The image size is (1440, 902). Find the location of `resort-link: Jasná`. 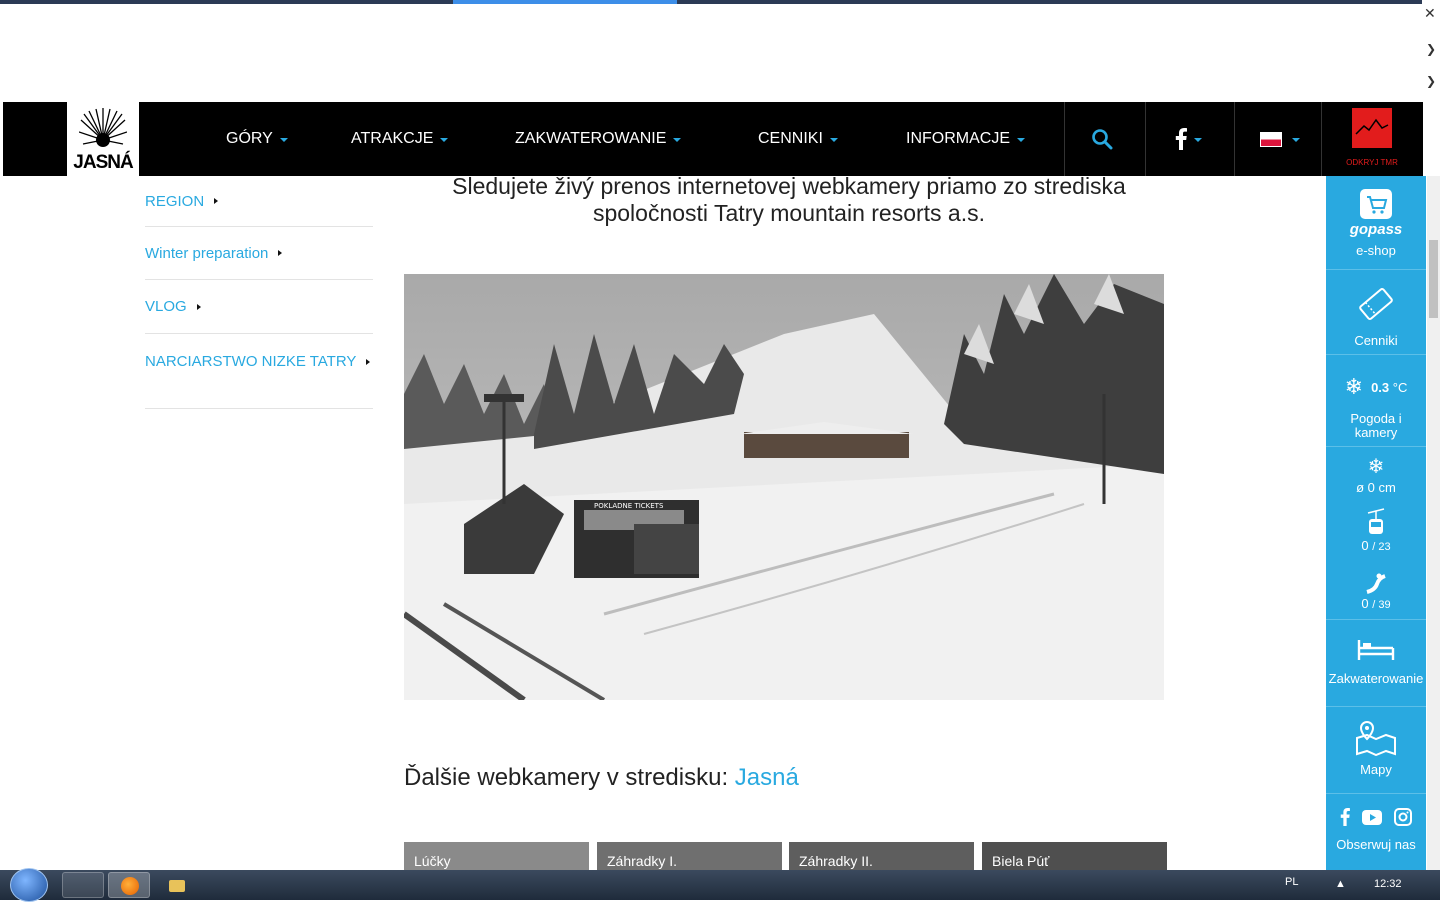

resort-link: Jasná is located at coordinates (767, 777).